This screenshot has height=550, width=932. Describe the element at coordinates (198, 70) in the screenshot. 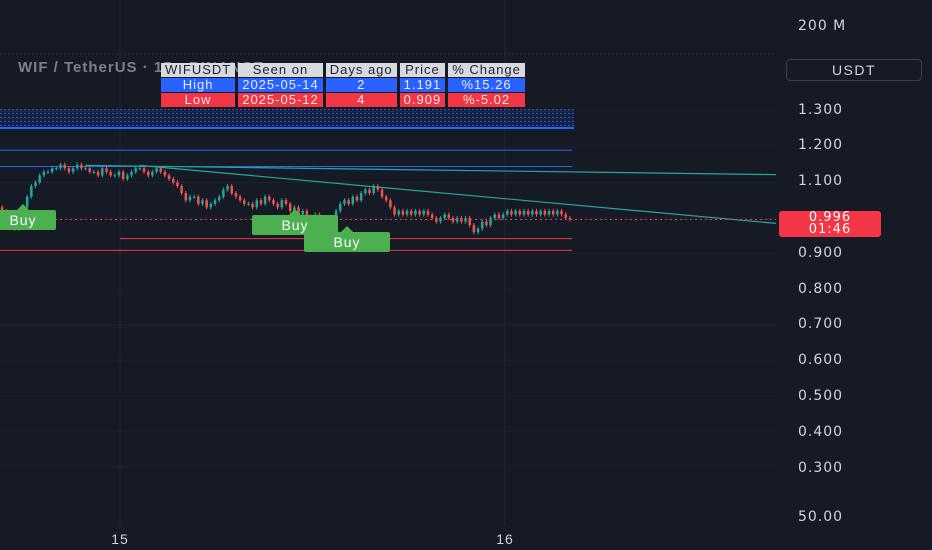

I see `col-header-symbol: WIFUSDT` at that location.